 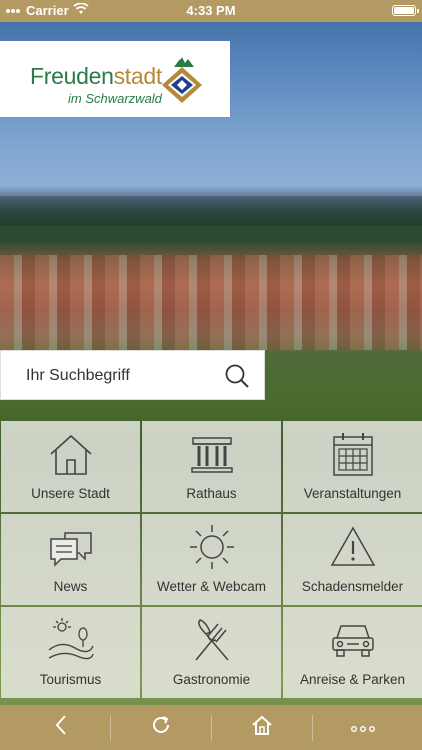 I want to click on tile-schadensmelder: Schadensmelder, so click(x=352, y=559).